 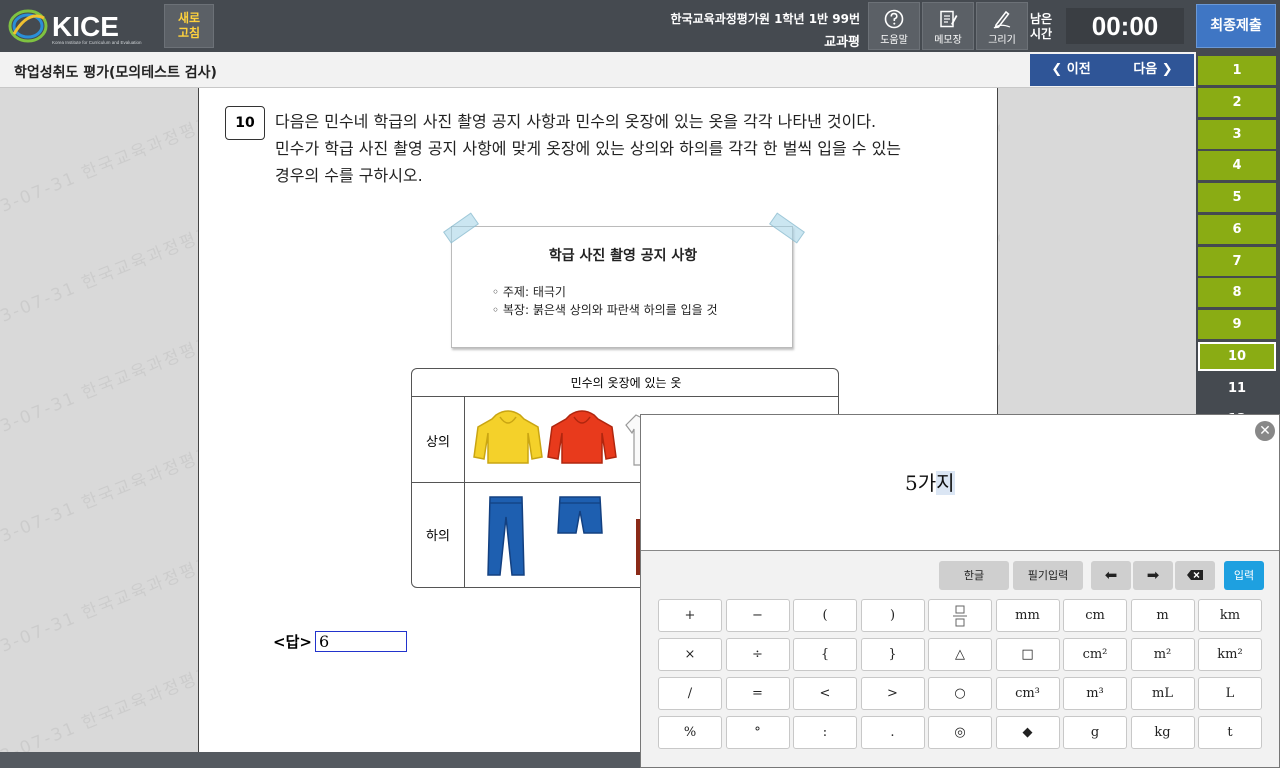 I want to click on keypad-key: kg, so click(x=1162, y=732).